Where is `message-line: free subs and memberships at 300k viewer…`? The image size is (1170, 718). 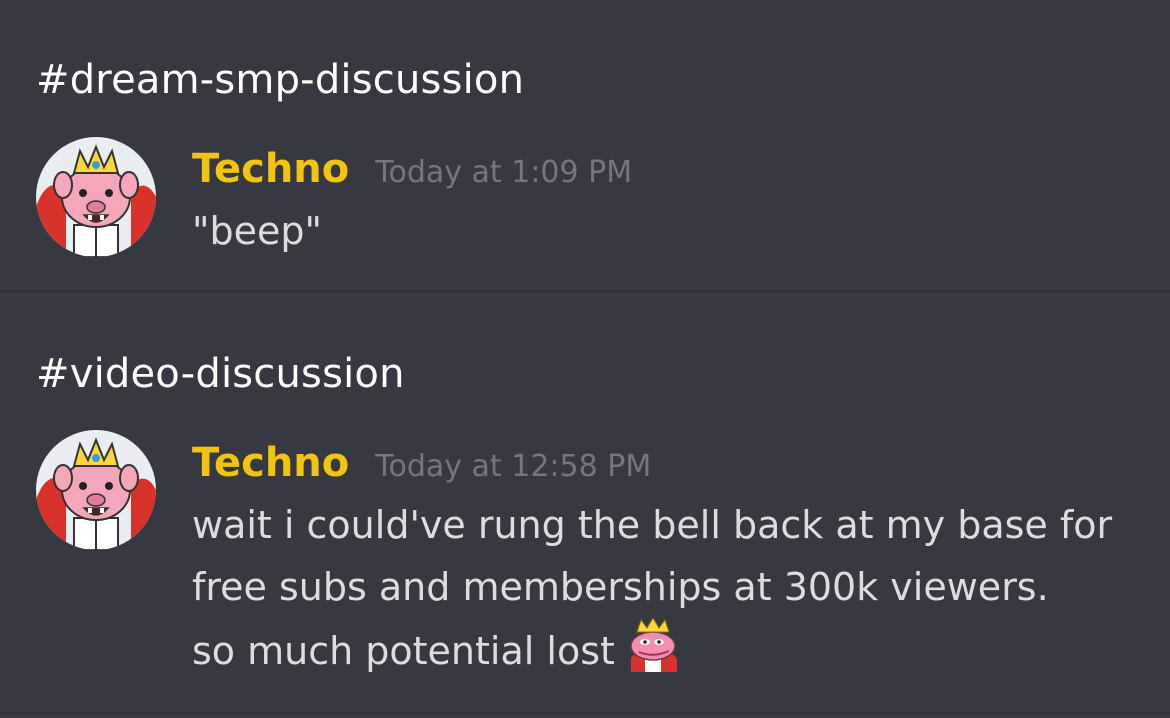
message-line: free subs and memberships at 300k viewer… is located at coordinates (620, 587).